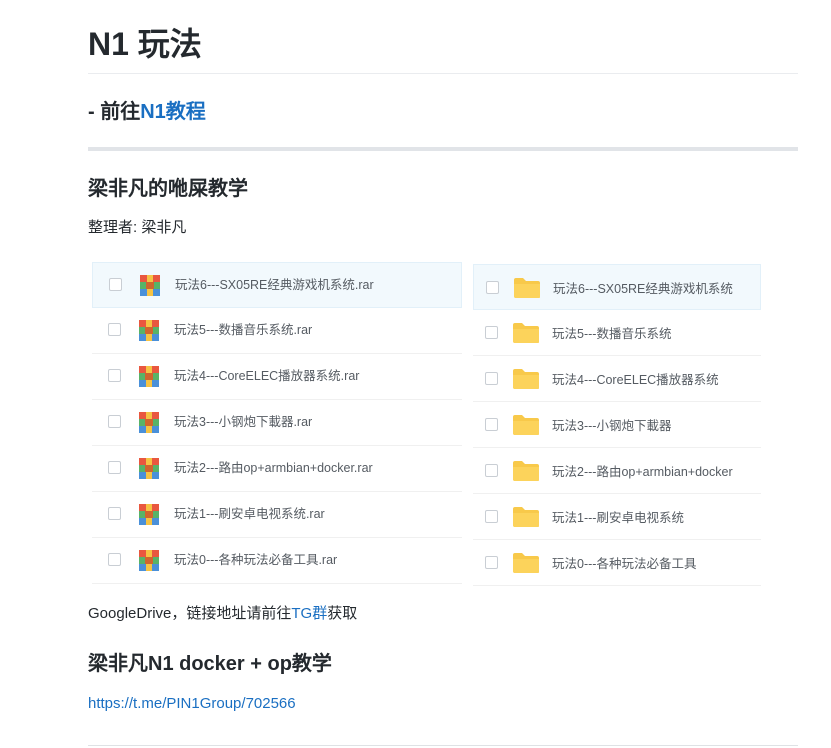 This screenshot has height=748, width=831. I want to click on file-name: 玩法3---小钢炮下載器.rar, so click(243, 422).